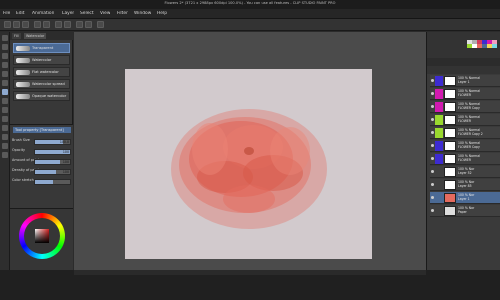 Image resolution: width=500 pixels, height=300 pixels. I want to click on layer-name: FLOWER, so click(464, 95).